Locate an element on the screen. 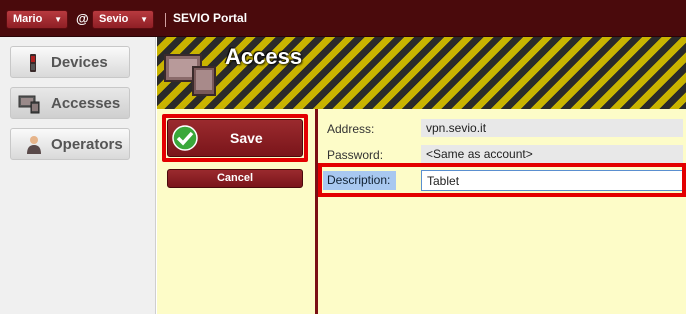 This screenshot has width=686, height=314. phone-icon is located at coordinates (33, 63).